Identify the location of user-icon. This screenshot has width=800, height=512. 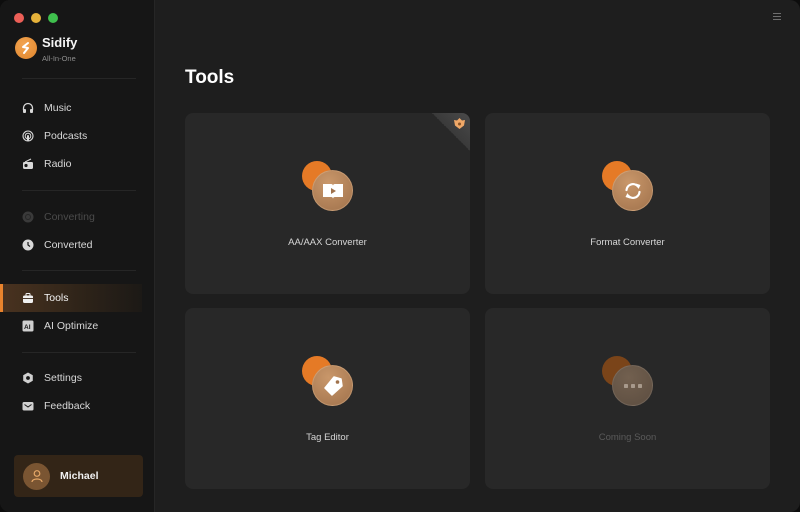
(36, 476).